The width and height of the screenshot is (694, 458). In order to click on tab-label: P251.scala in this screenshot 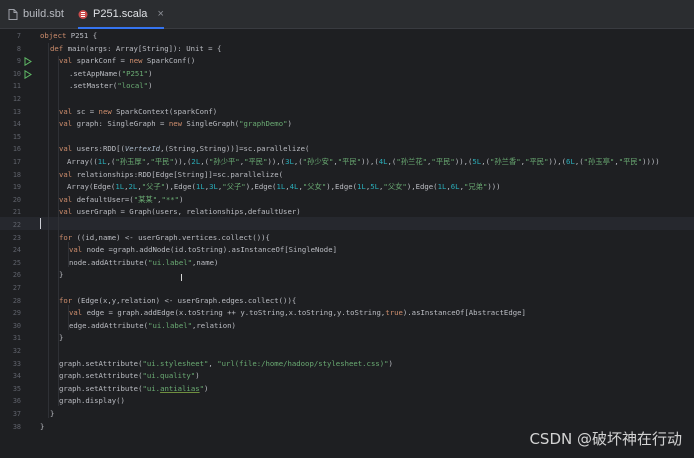, I will do `click(120, 14)`.